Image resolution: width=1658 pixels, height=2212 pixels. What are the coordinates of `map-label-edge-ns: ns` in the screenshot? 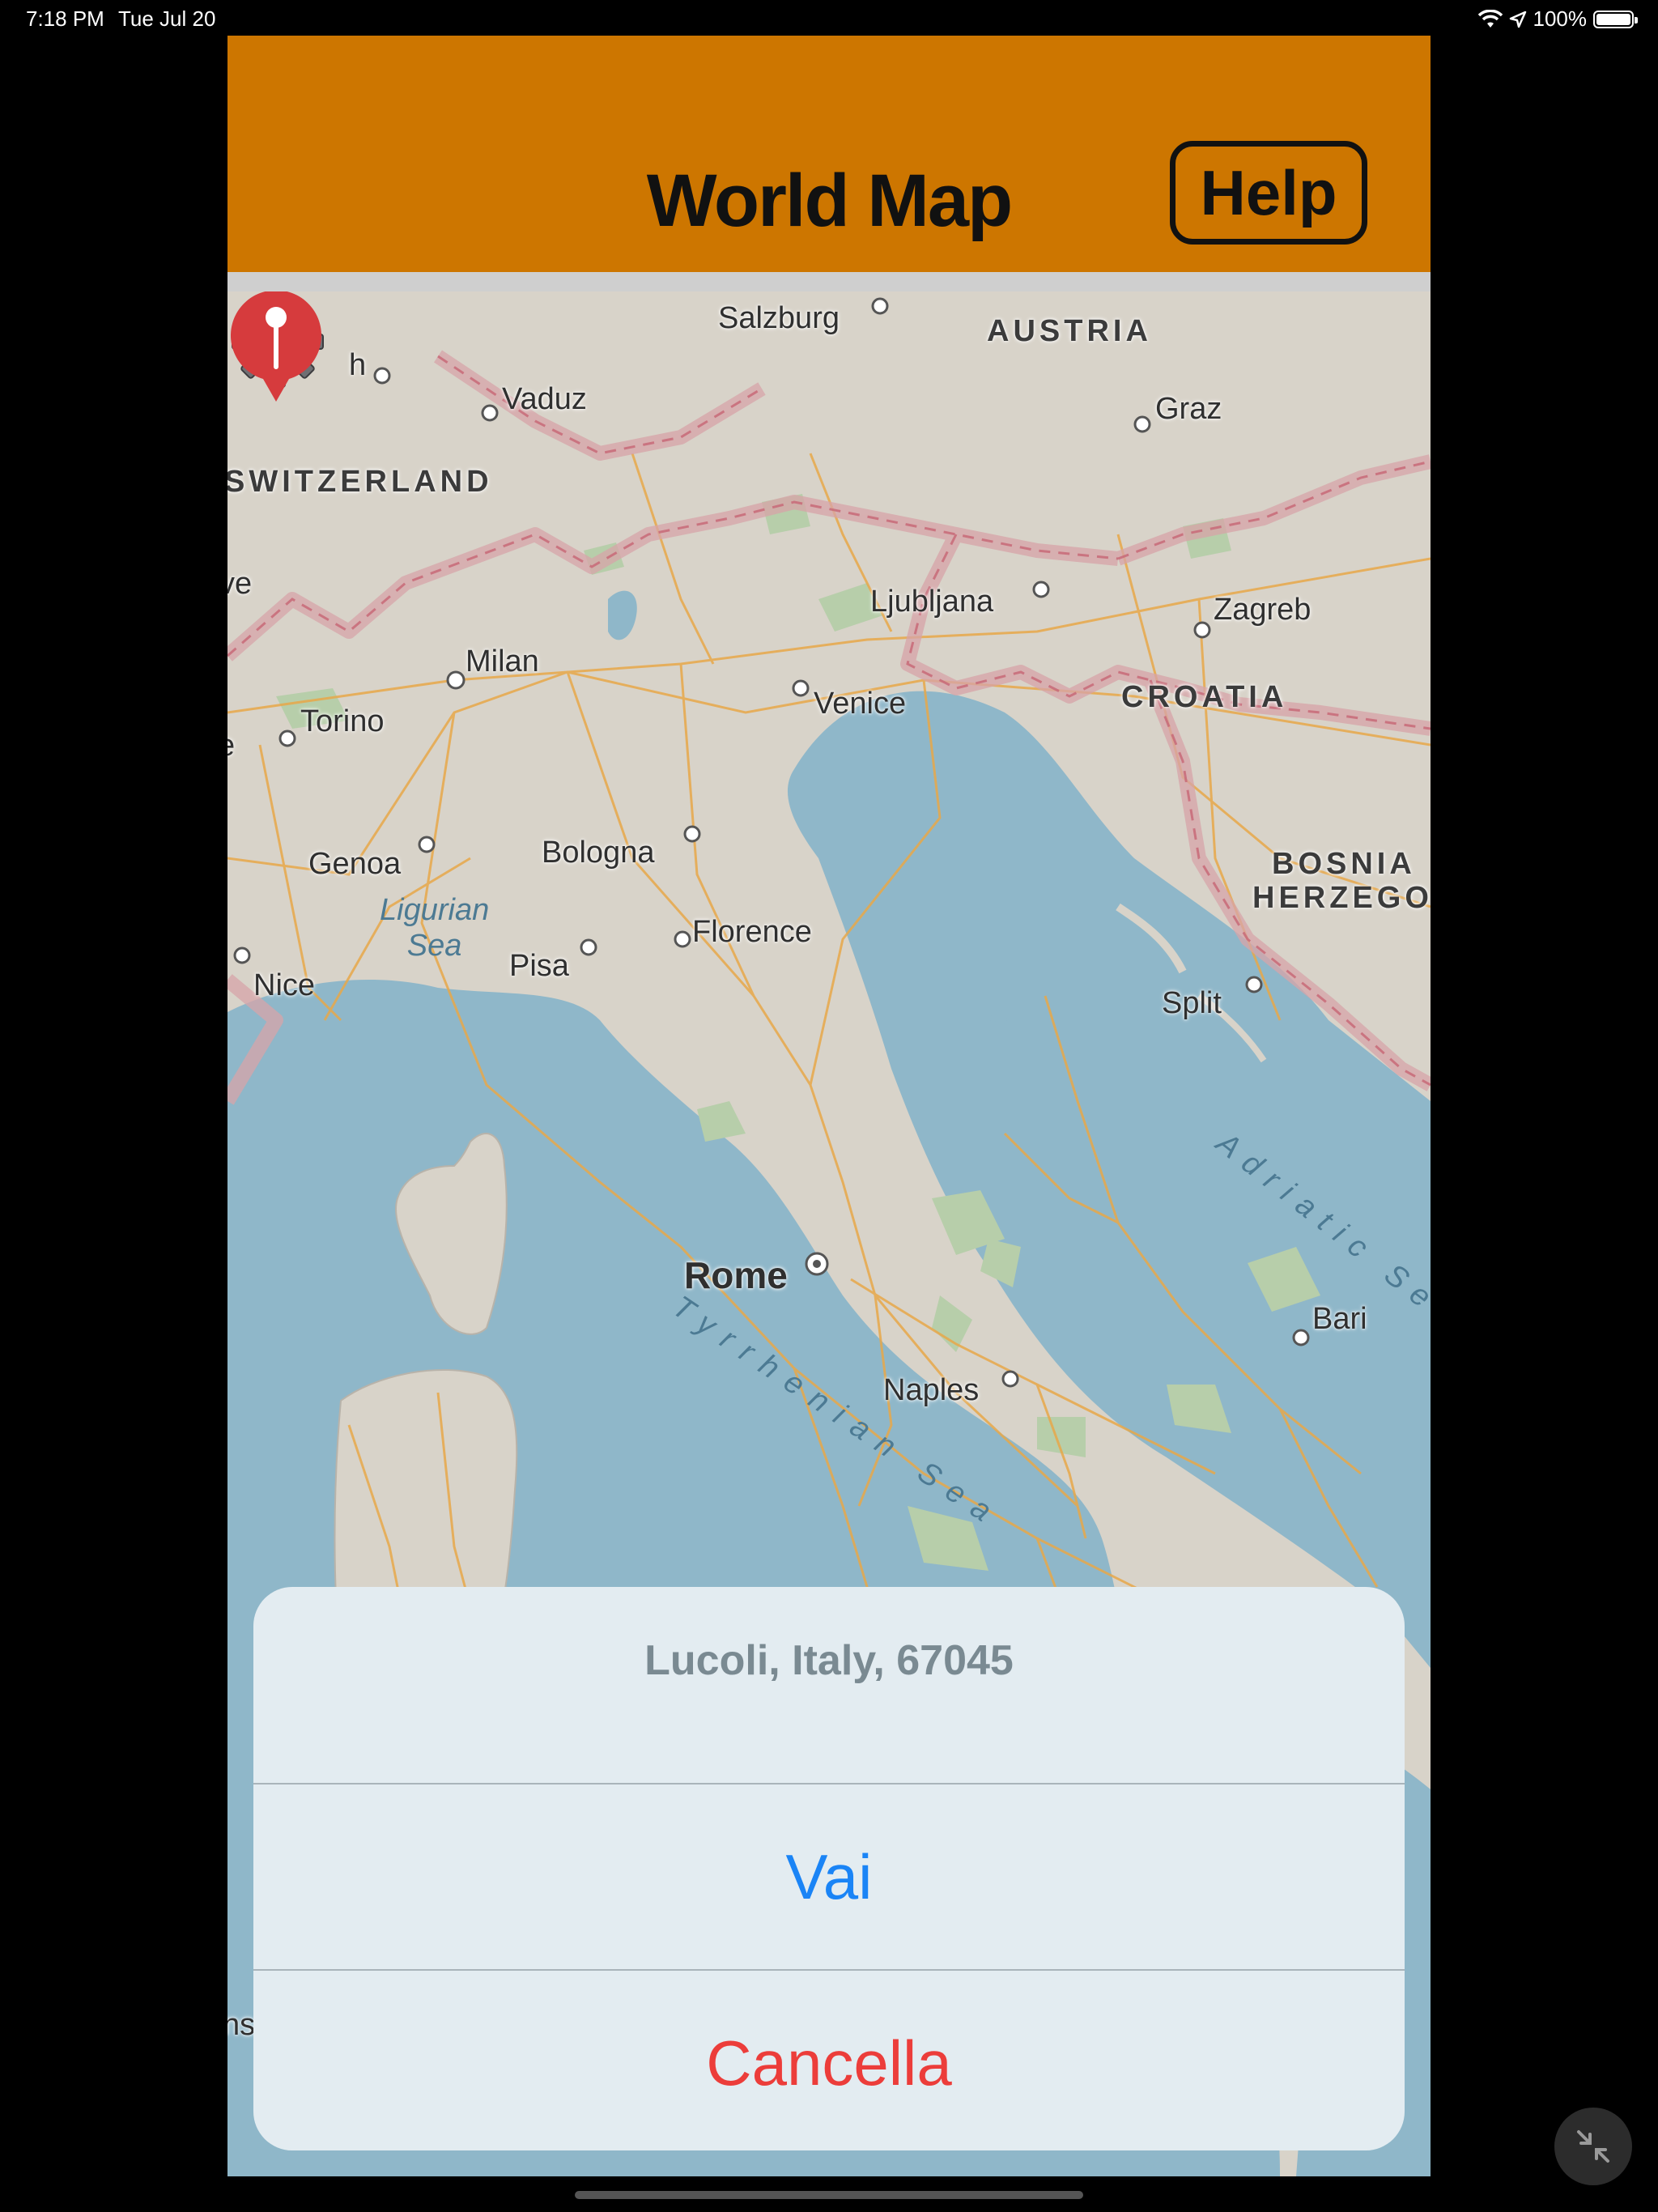 It's located at (241, 2025).